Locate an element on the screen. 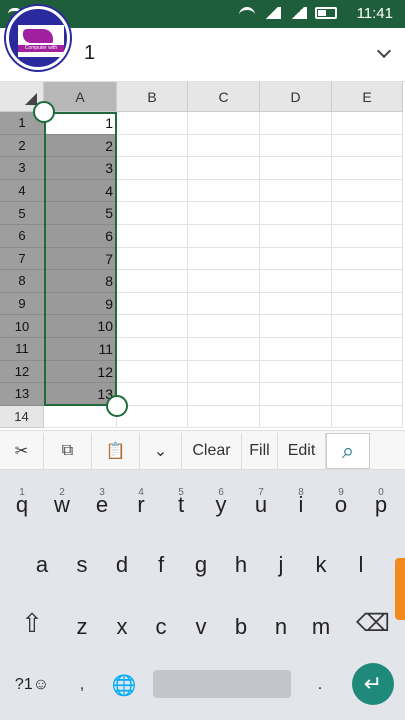  cell-d7 is located at coordinates (296, 259).